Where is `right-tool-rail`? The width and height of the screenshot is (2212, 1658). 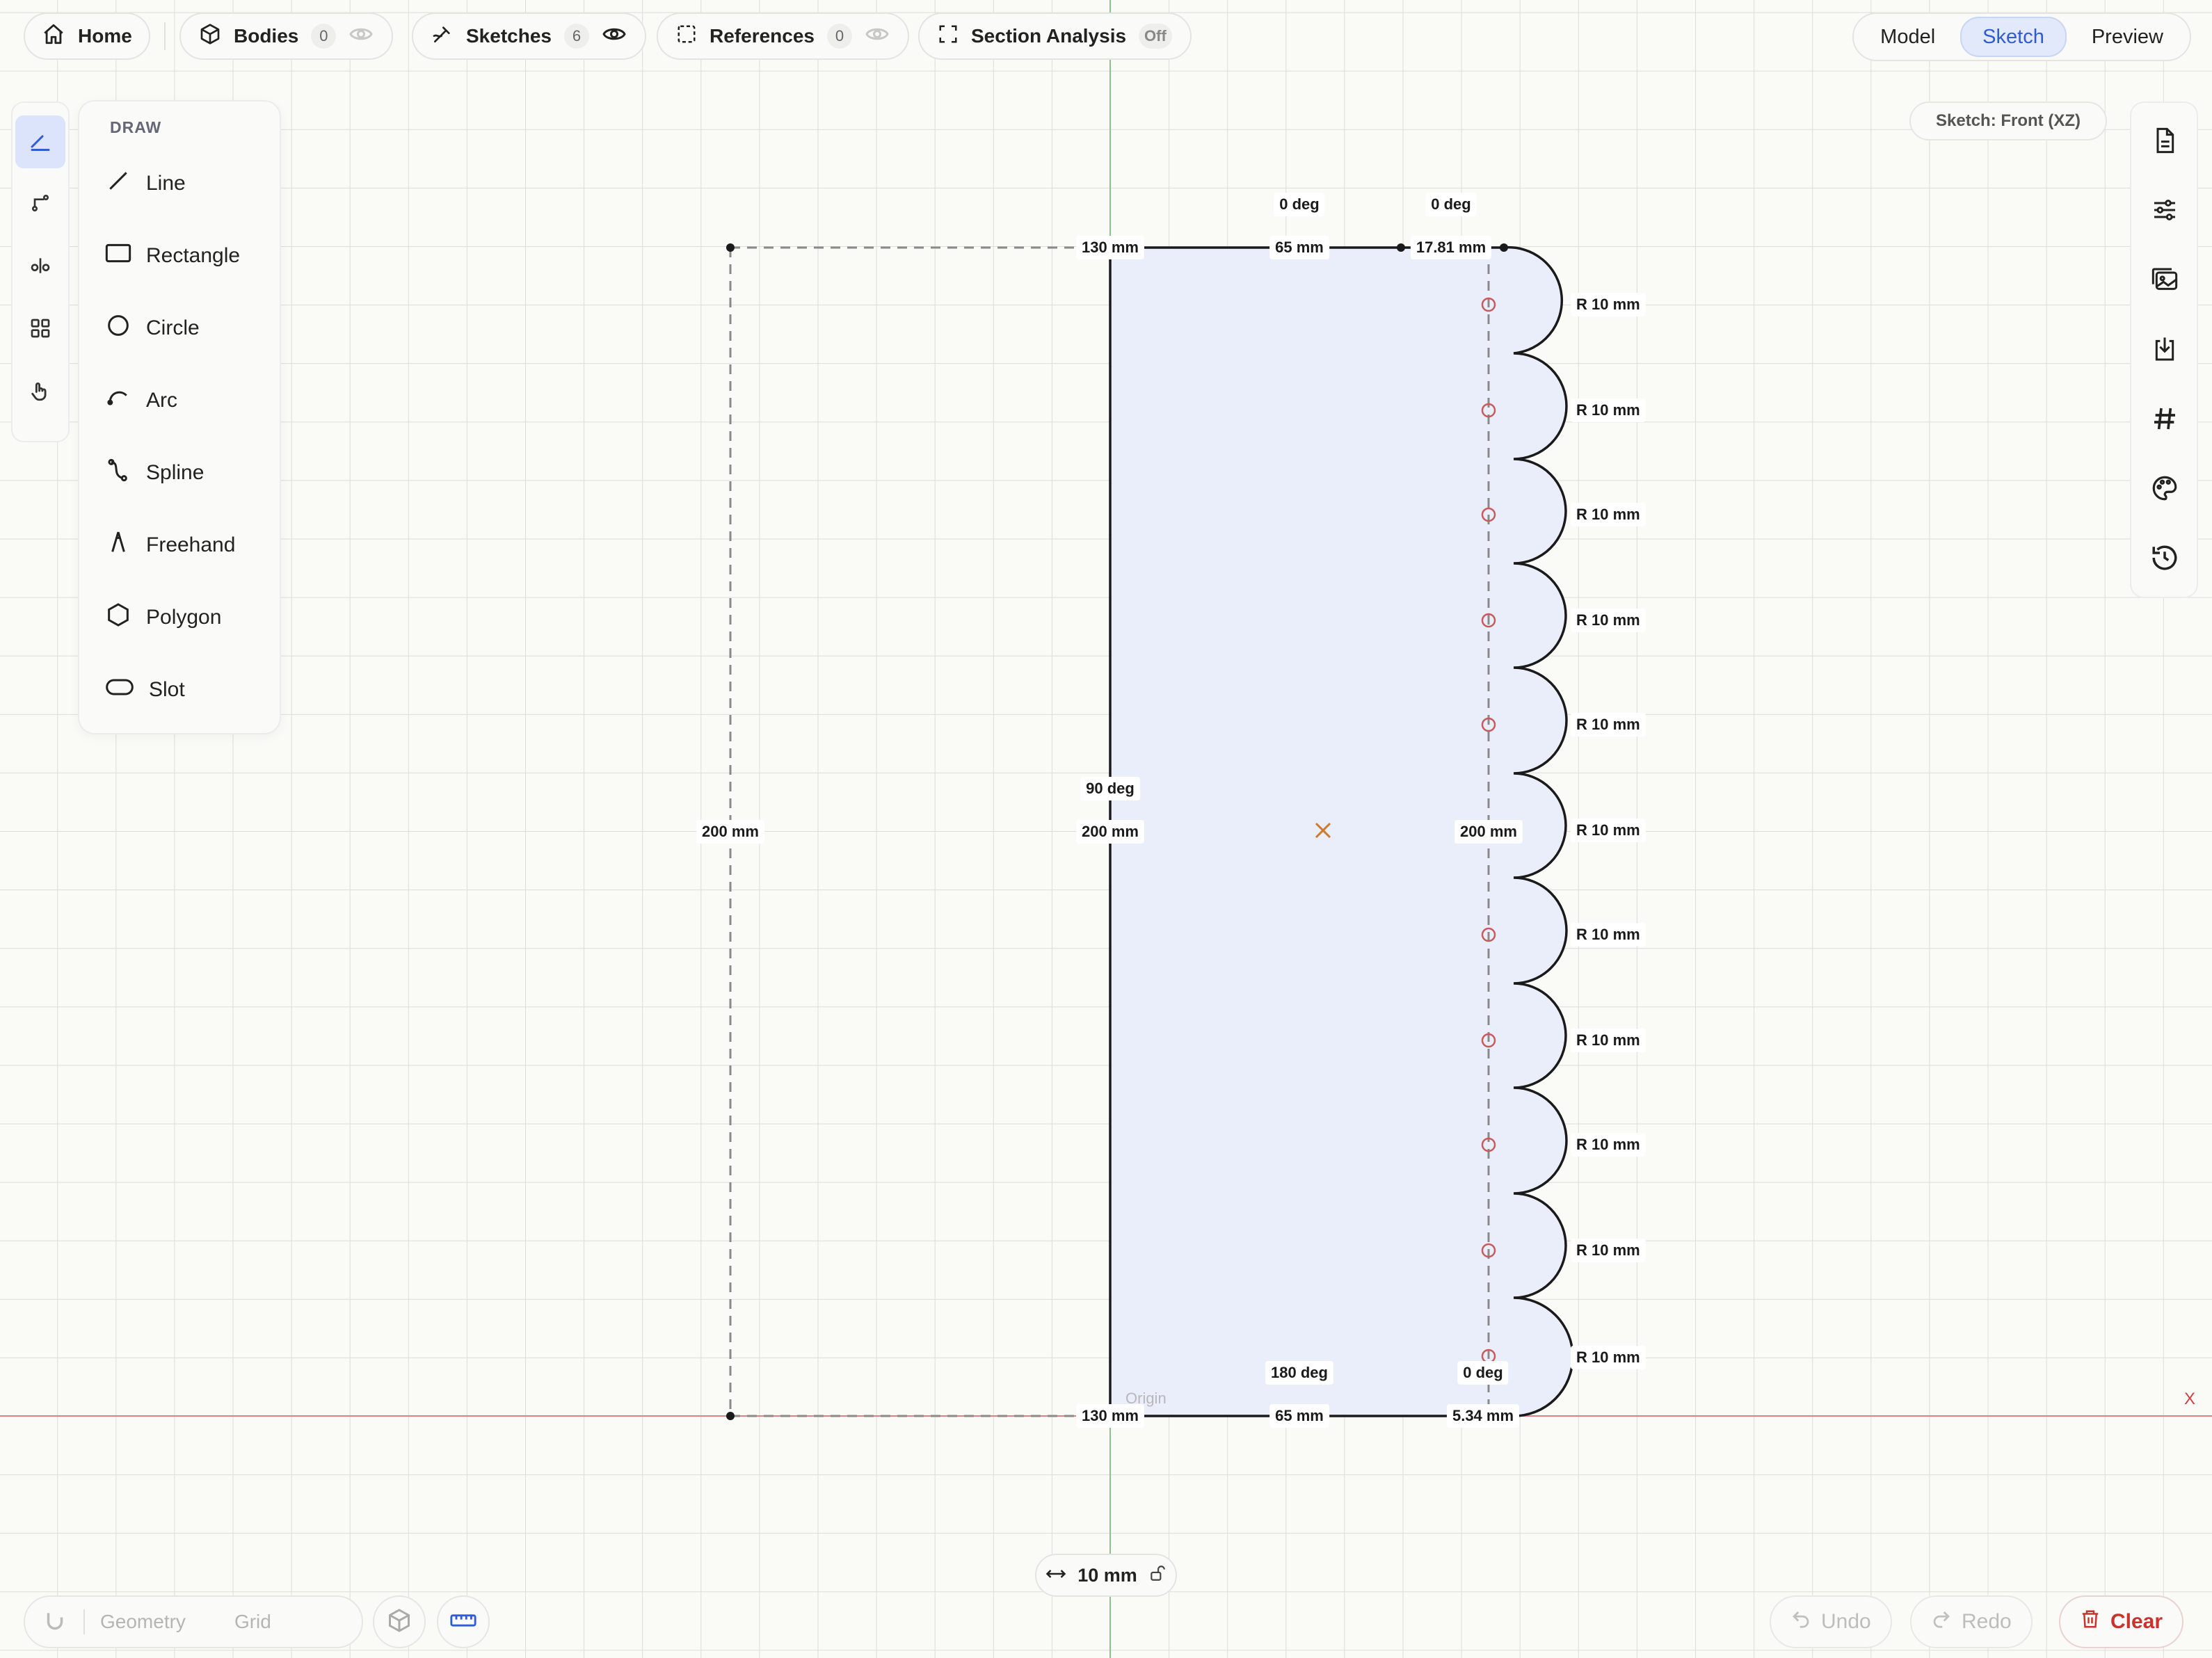
right-tool-rail is located at coordinates (2164, 350).